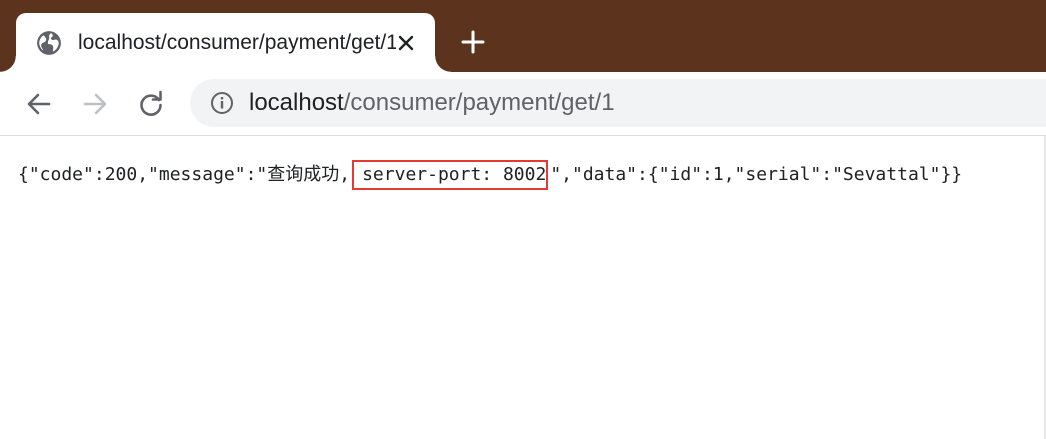 The image size is (1046, 439). What do you see at coordinates (184, 174) in the screenshot?
I see `json-text-prefix: {"code":200,"message":"查询成功,` at bounding box center [184, 174].